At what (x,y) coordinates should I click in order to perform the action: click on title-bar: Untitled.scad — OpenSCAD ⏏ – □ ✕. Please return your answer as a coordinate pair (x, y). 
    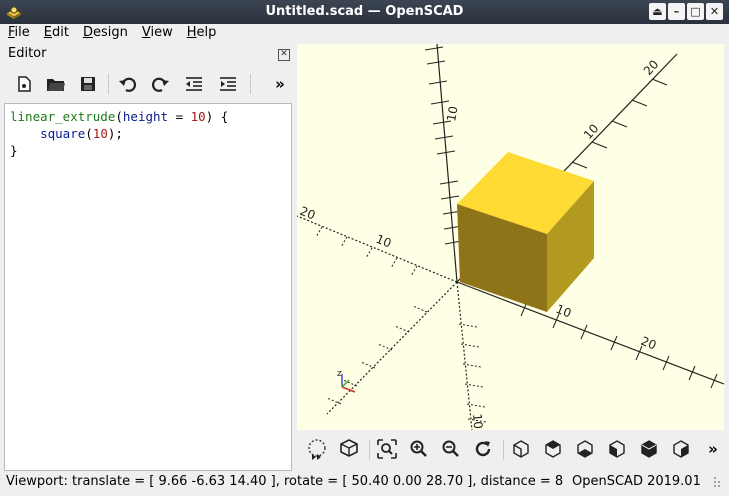
    Looking at the image, I should click on (364, 12).